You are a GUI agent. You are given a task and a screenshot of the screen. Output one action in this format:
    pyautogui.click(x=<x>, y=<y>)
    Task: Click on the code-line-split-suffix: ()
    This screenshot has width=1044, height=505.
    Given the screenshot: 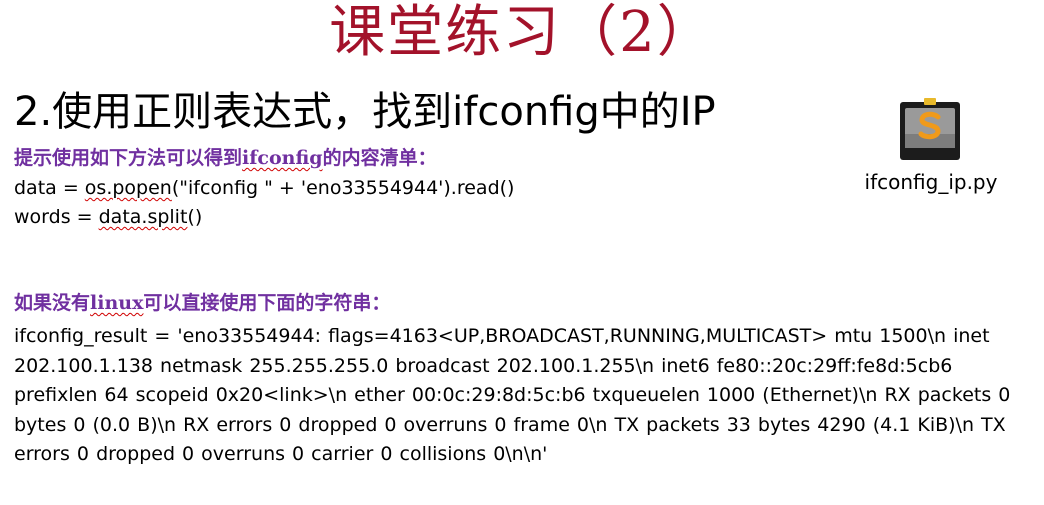 What is the action you would take?
    pyautogui.click(x=195, y=217)
    